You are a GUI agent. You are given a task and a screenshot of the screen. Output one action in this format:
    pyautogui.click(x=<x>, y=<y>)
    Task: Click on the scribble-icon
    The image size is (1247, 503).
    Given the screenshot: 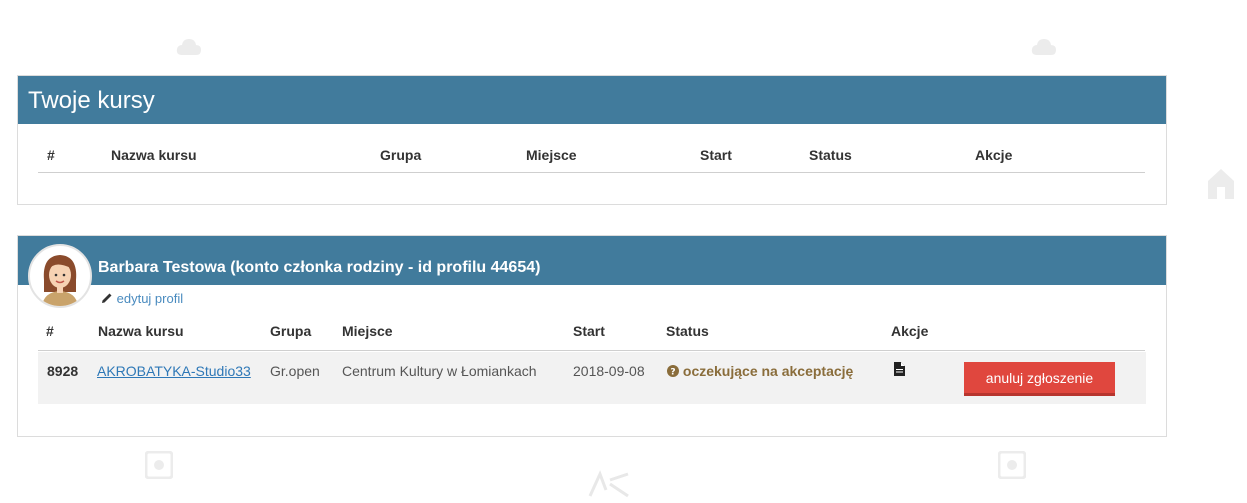 What is the action you would take?
    pyautogui.click(x=610, y=486)
    